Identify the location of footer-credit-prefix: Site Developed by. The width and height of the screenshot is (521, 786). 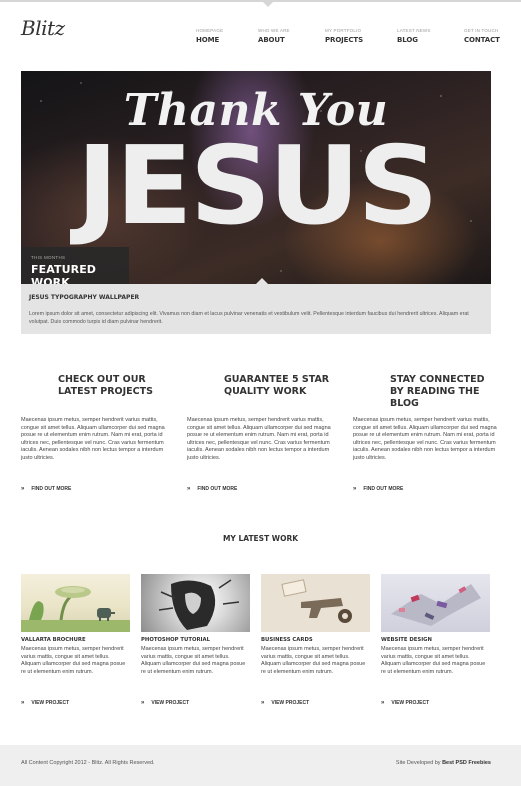
(418, 763).